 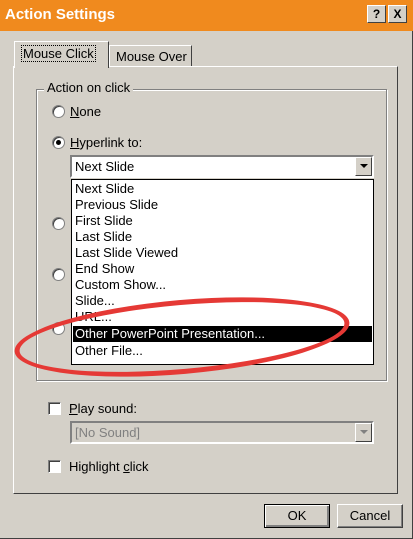 What do you see at coordinates (206, 15) in the screenshot?
I see `title-bar: Action Settings ? X` at bounding box center [206, 15].